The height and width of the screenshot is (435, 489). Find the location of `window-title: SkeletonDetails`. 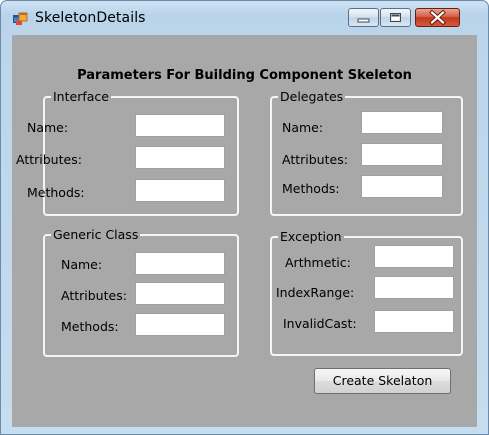

window-title: SkeletonDetails is located at coordinates (90, 18).